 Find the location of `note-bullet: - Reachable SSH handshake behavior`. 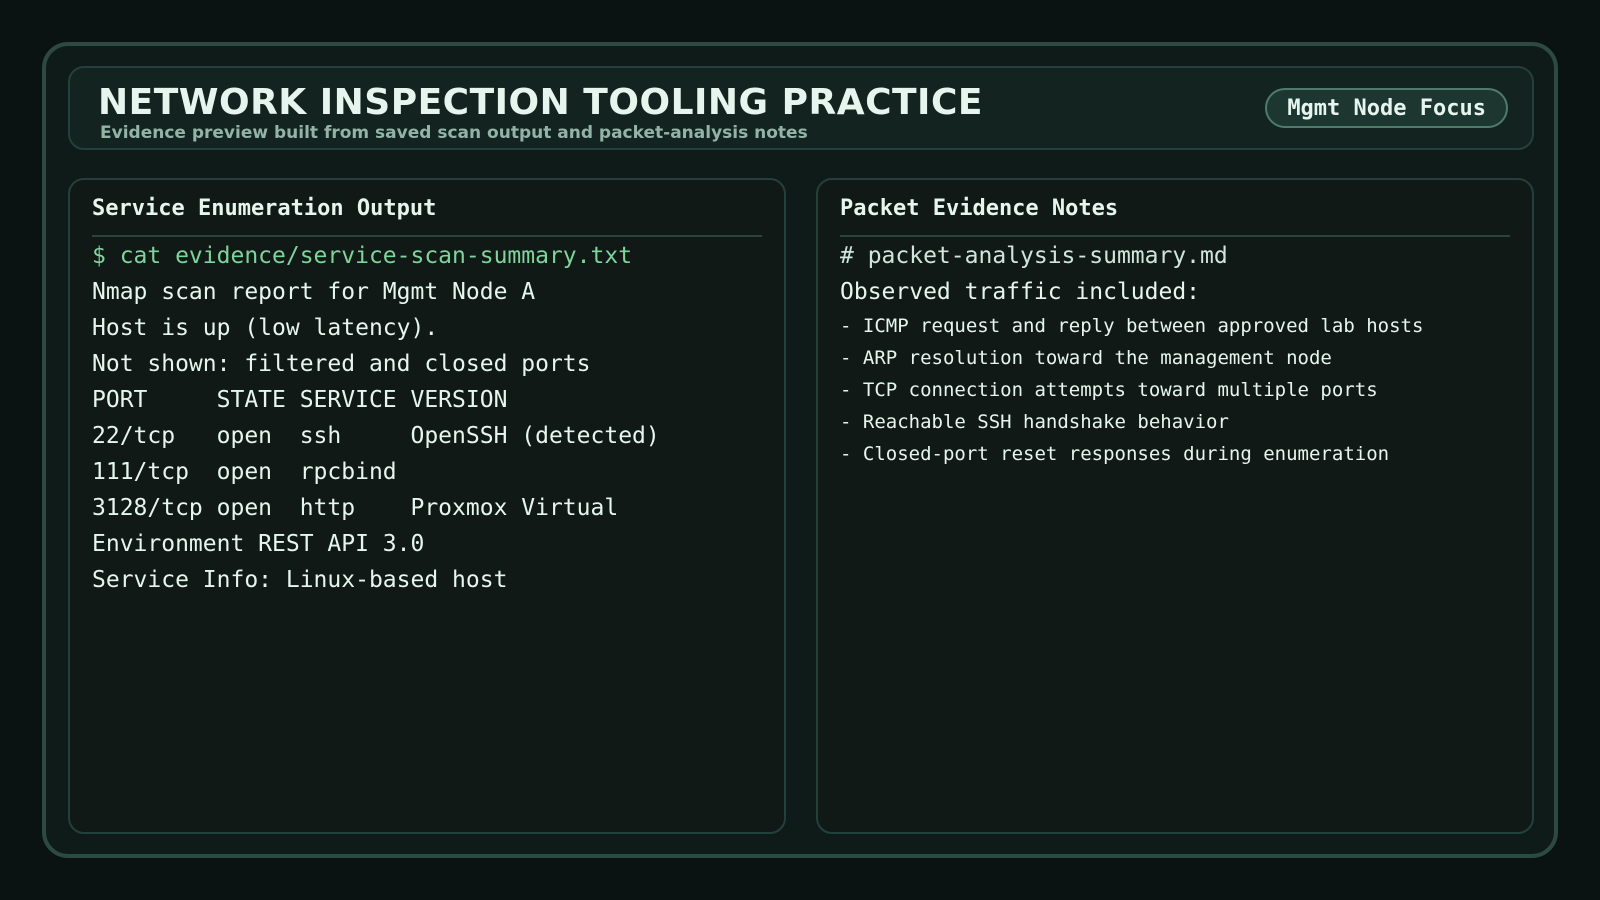

note-bullet: - Reachable SSH handshake behavior is located at coordinates (1034, 422).